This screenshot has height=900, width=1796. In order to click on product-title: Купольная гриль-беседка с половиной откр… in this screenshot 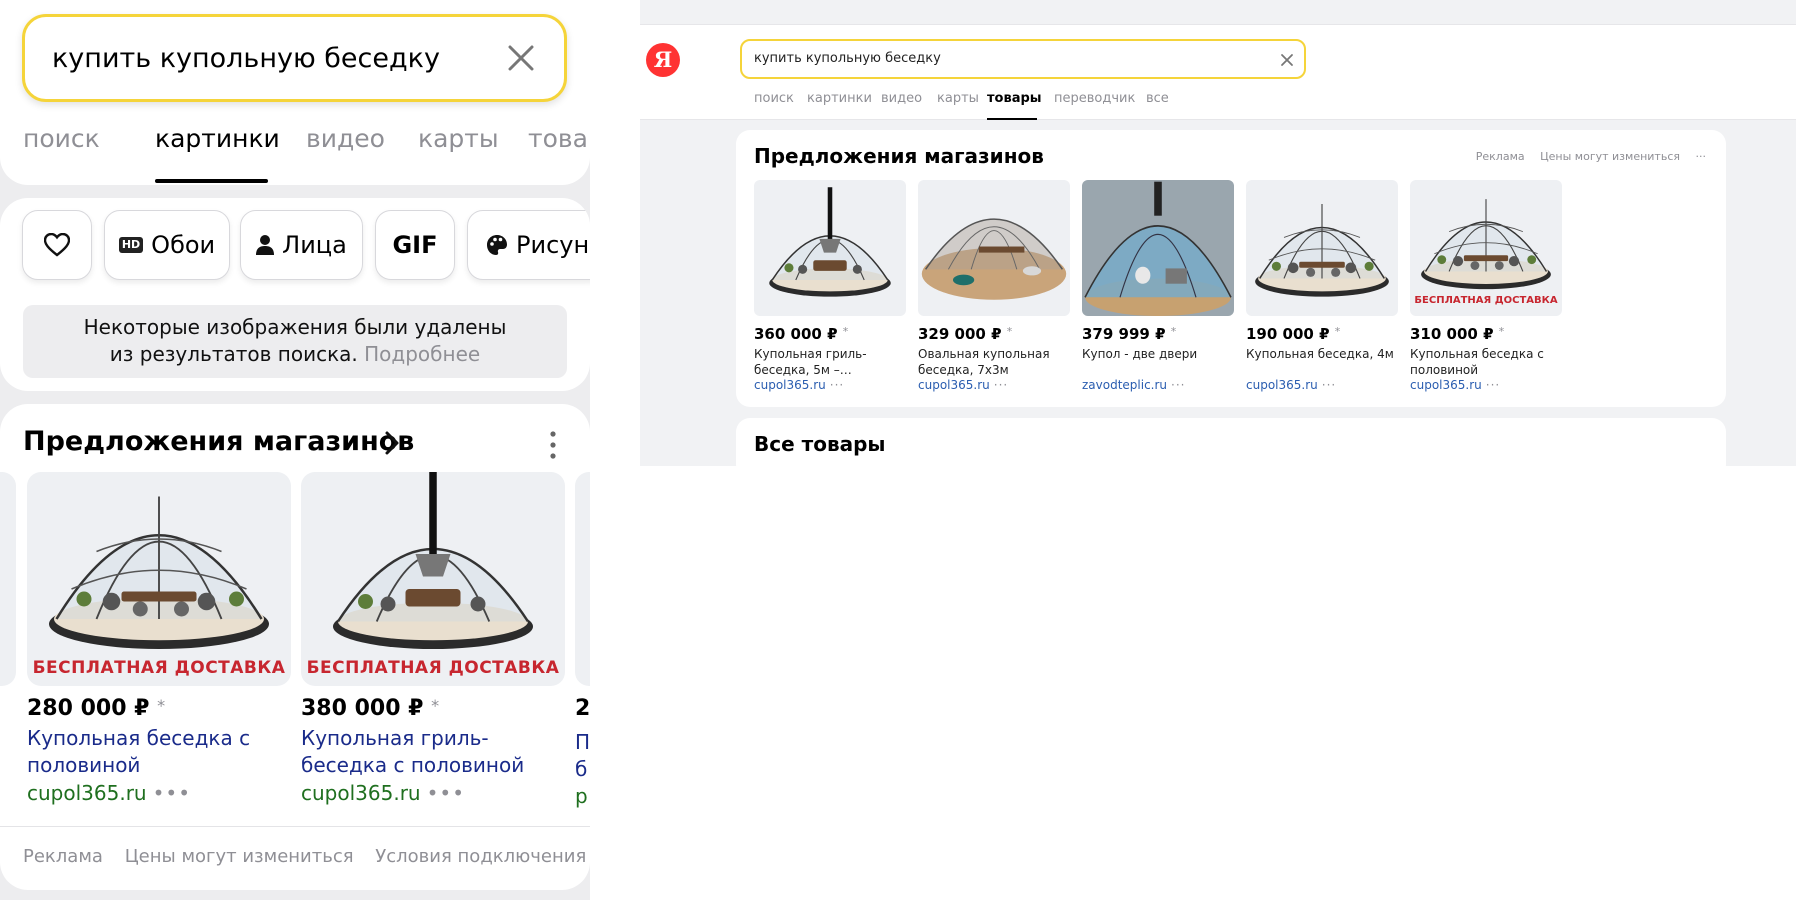, I will do `click(433, 752)`.